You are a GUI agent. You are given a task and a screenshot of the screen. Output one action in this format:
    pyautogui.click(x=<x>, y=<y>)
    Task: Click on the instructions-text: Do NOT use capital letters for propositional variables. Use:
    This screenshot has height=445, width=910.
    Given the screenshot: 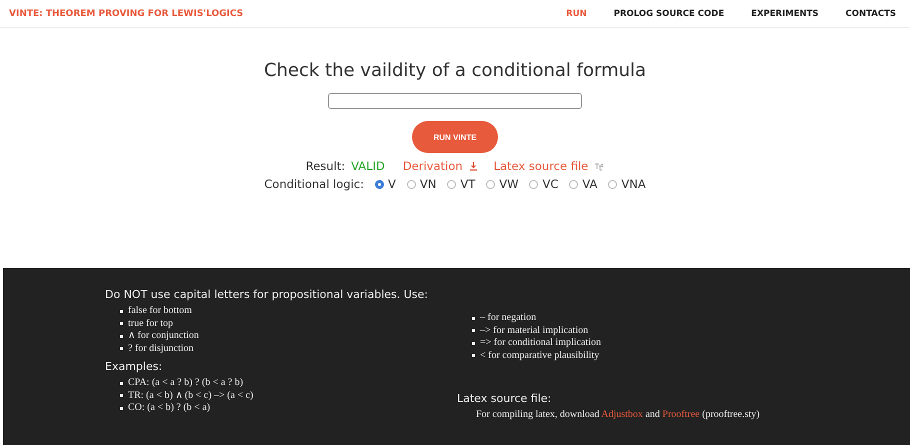 What is the action you would take?
    pyautogui.click(x=267, y=294)
    